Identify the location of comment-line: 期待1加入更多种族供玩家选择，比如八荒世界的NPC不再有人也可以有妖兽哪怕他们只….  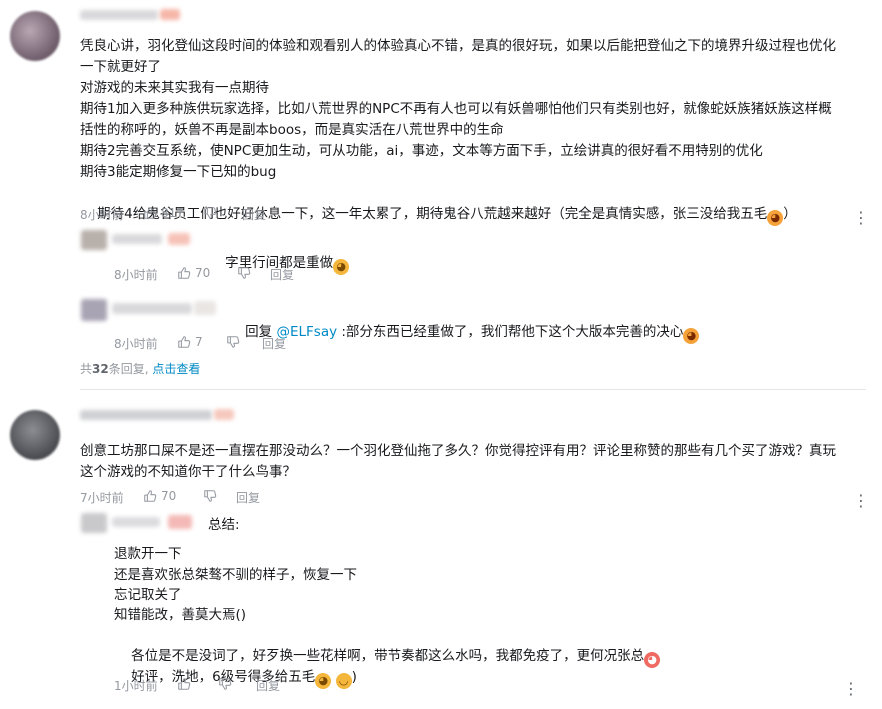
(456, 109).